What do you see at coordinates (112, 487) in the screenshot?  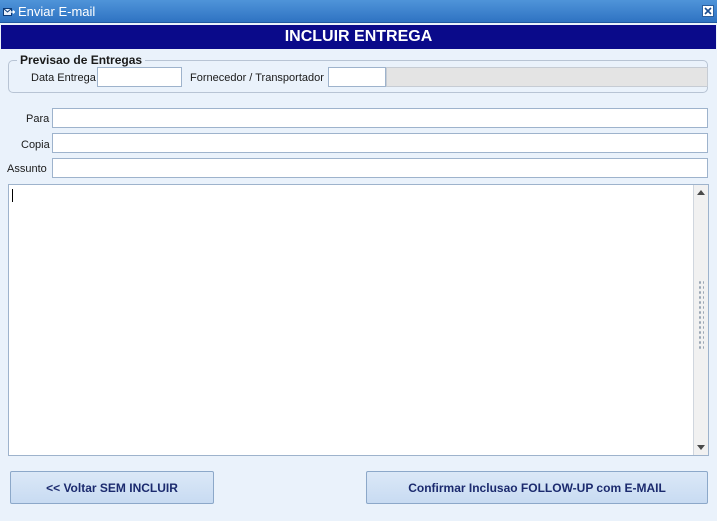 I see `voltar-sem-incluir-button: << Voltar SEM INCLUIR` at bounding box center [112, 487].